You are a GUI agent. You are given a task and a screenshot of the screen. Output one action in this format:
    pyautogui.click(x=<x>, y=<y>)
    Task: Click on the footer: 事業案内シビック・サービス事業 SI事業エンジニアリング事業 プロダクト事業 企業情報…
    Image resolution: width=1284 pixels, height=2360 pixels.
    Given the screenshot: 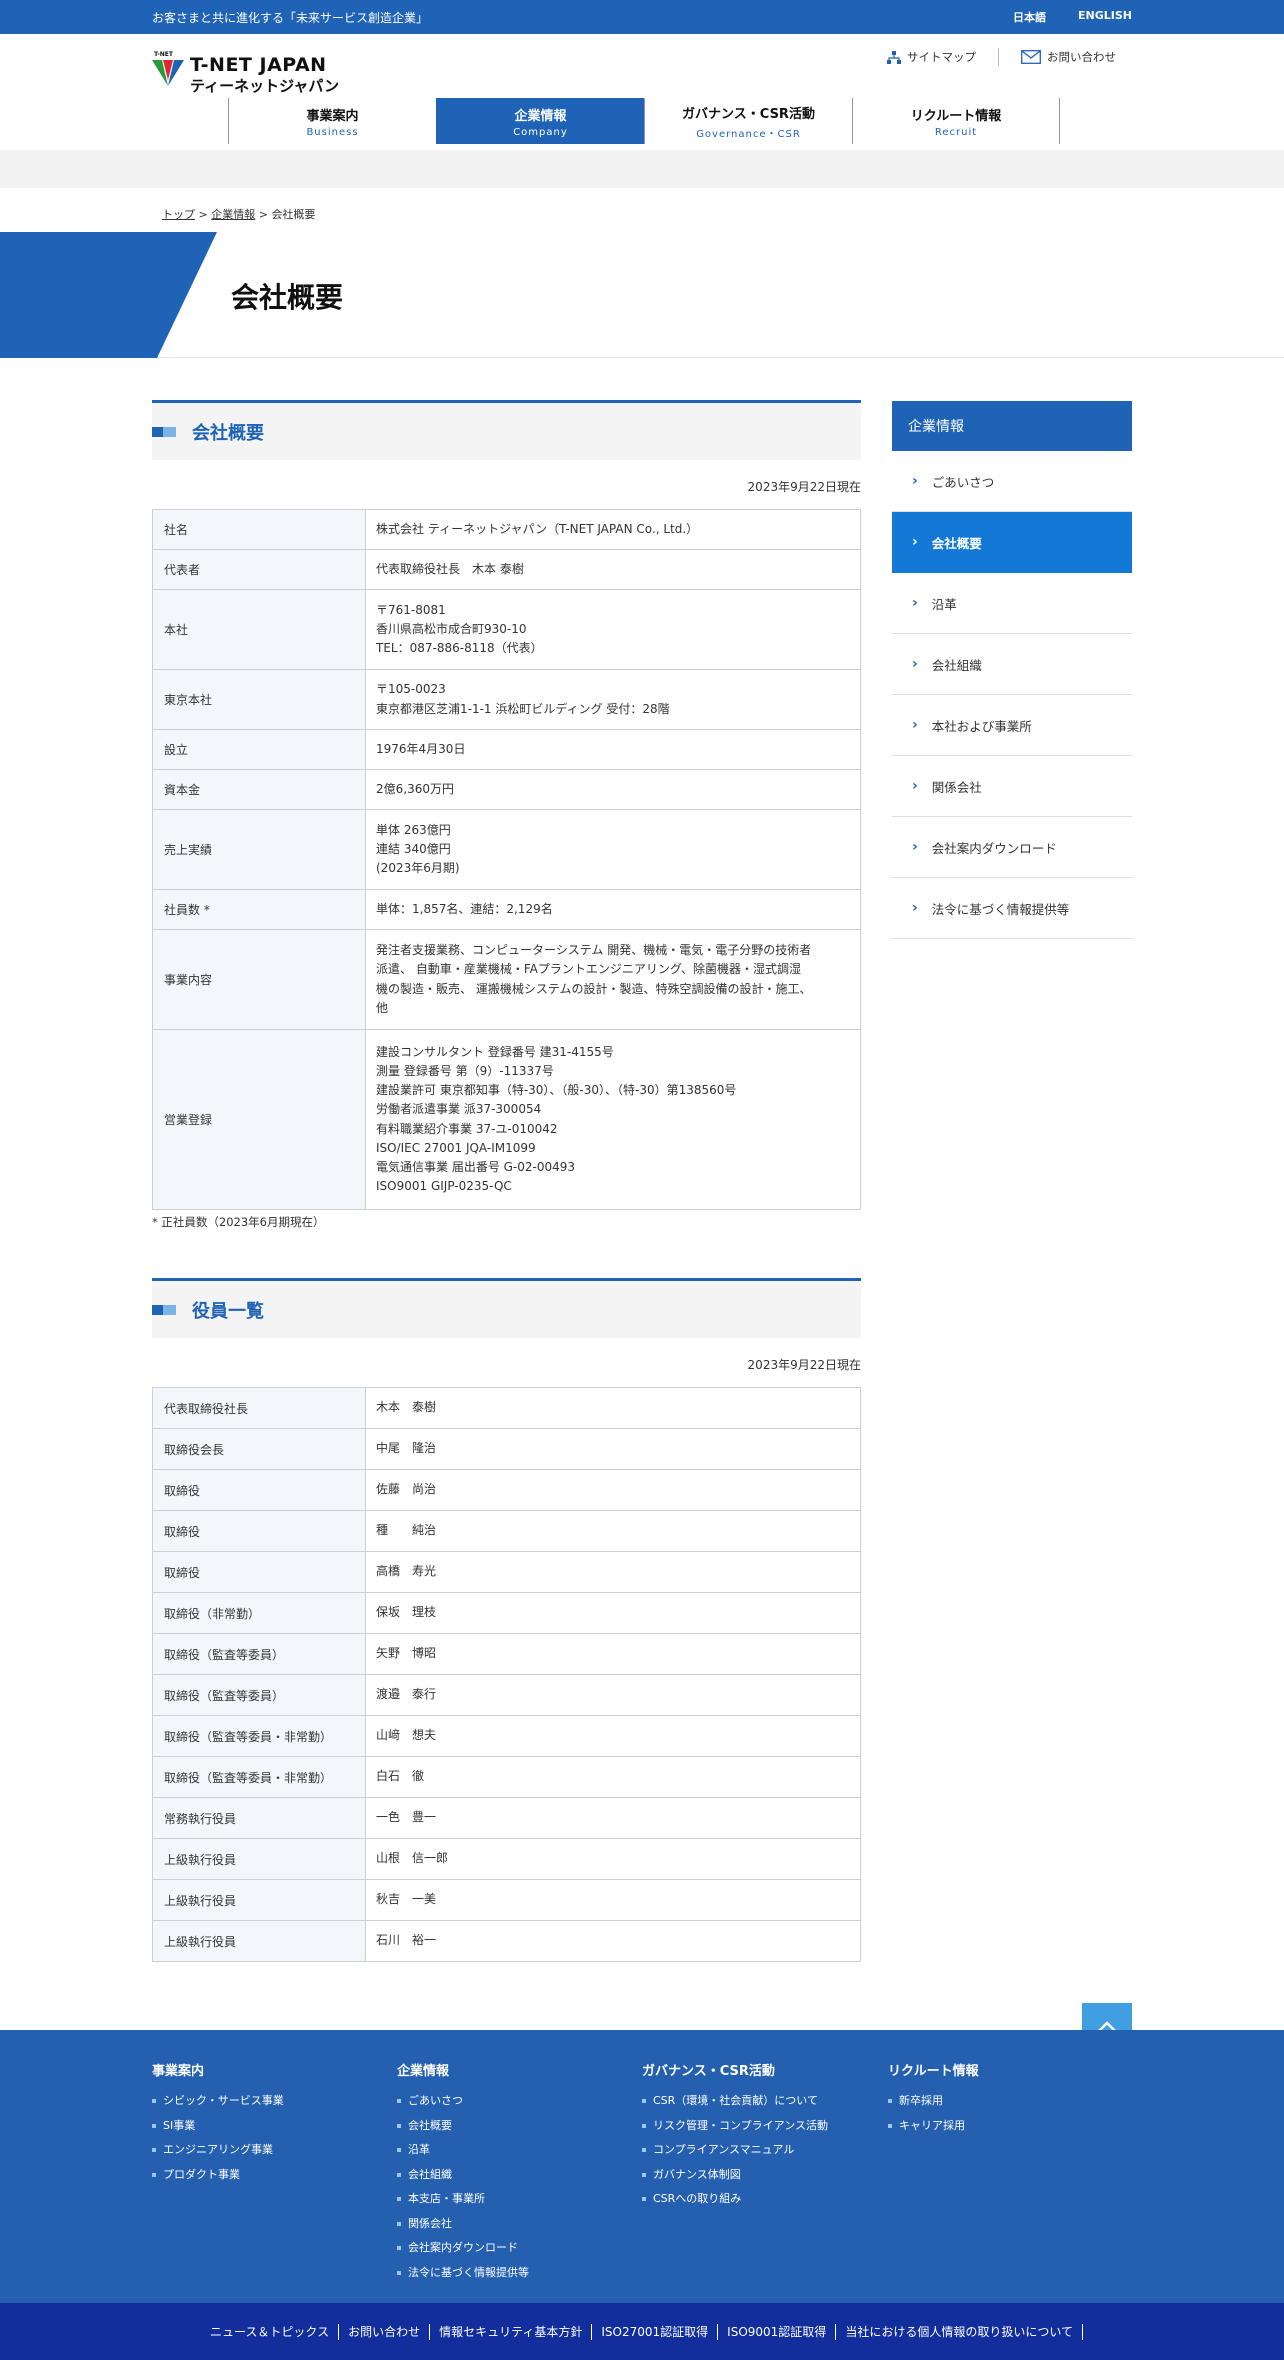 What is the action you would take?
    pyautogui.click(x=642, y=2166)
    